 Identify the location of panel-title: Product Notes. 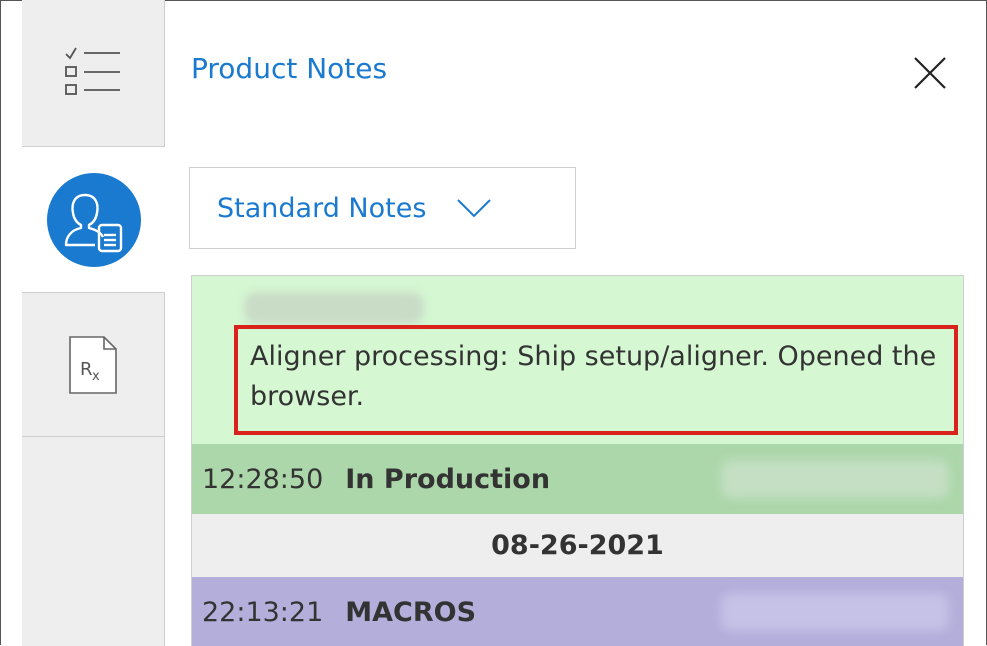
(289, 68).